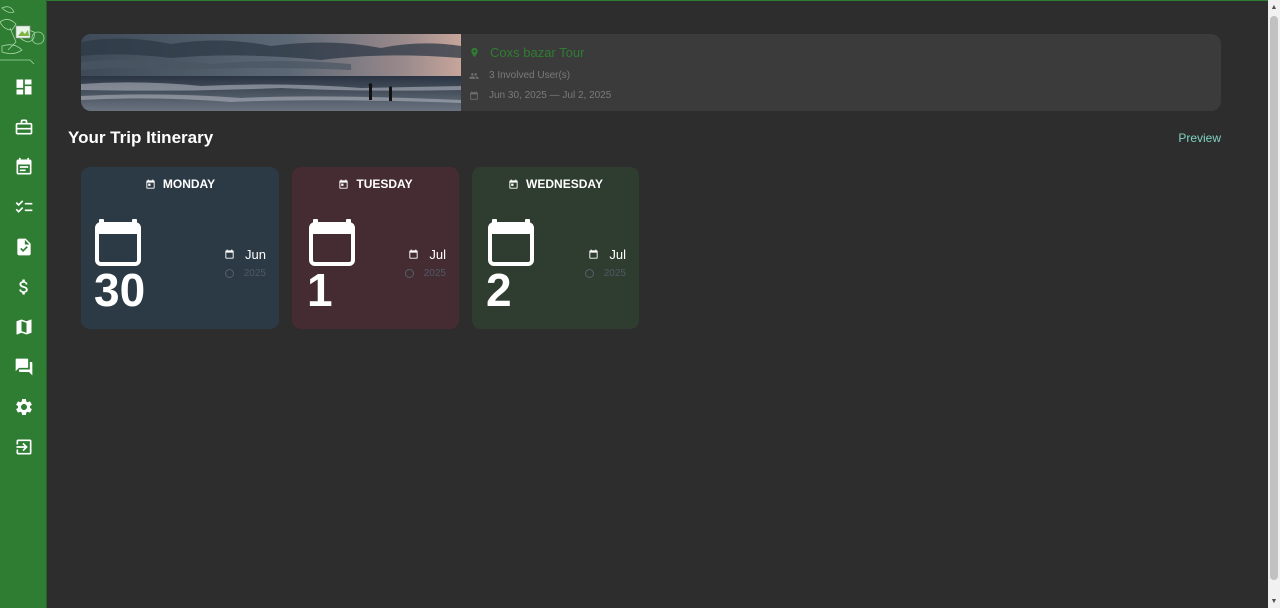 The image size is (1280, 608). I want to click on day-header: TUESDAY, so click(375, 184).